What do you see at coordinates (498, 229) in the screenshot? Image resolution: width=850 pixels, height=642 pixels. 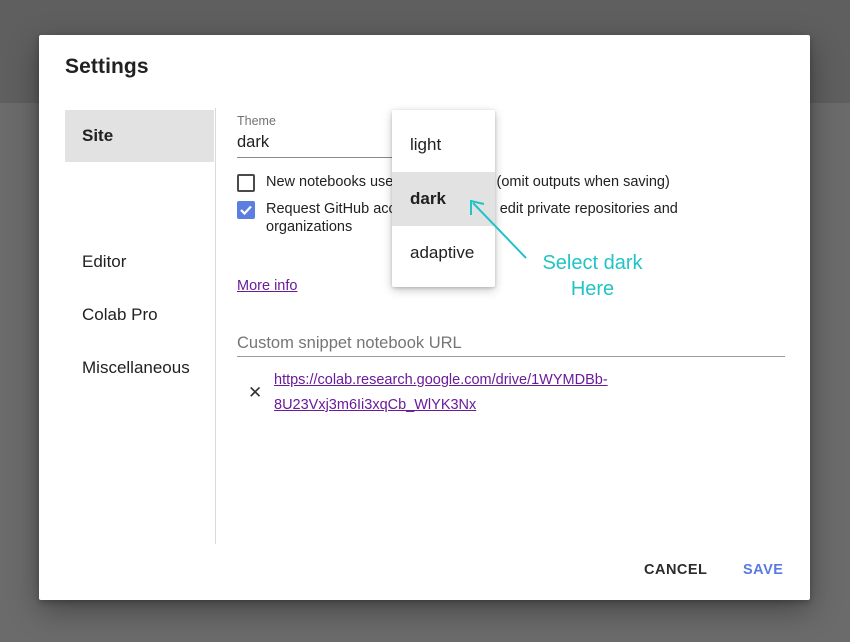 I see `annotation-arrow-icon` at bounding box center [498, 229].